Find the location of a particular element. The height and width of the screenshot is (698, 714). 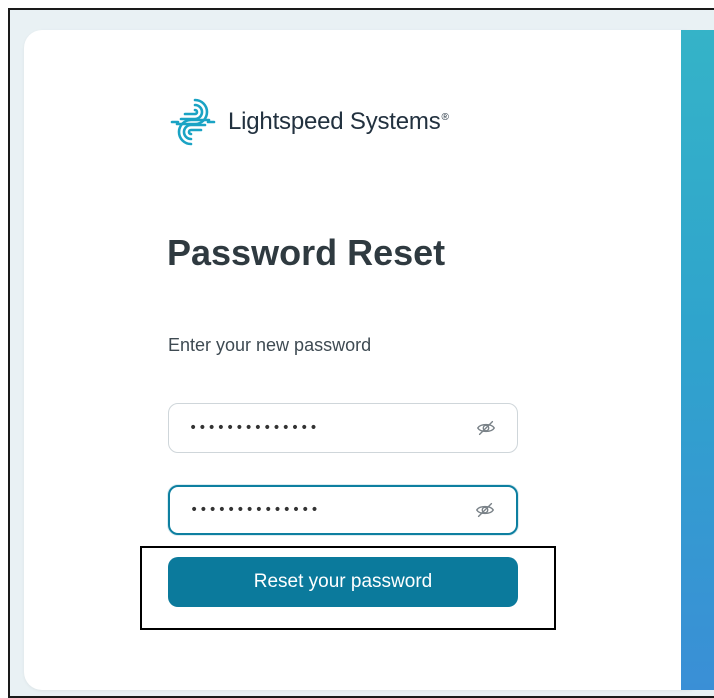

brand-logo: Lightspeed Systems® is located at coordinates (308, 122).